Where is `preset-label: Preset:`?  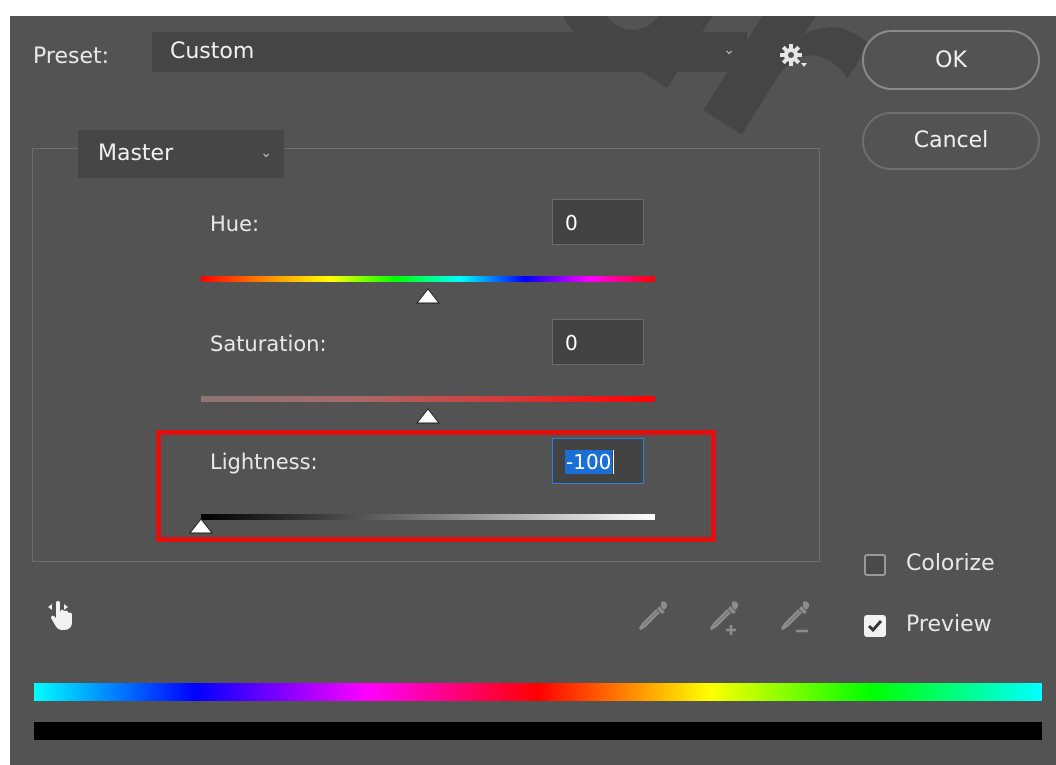
preset-label: Preset: is located at coordinates (71, 56).